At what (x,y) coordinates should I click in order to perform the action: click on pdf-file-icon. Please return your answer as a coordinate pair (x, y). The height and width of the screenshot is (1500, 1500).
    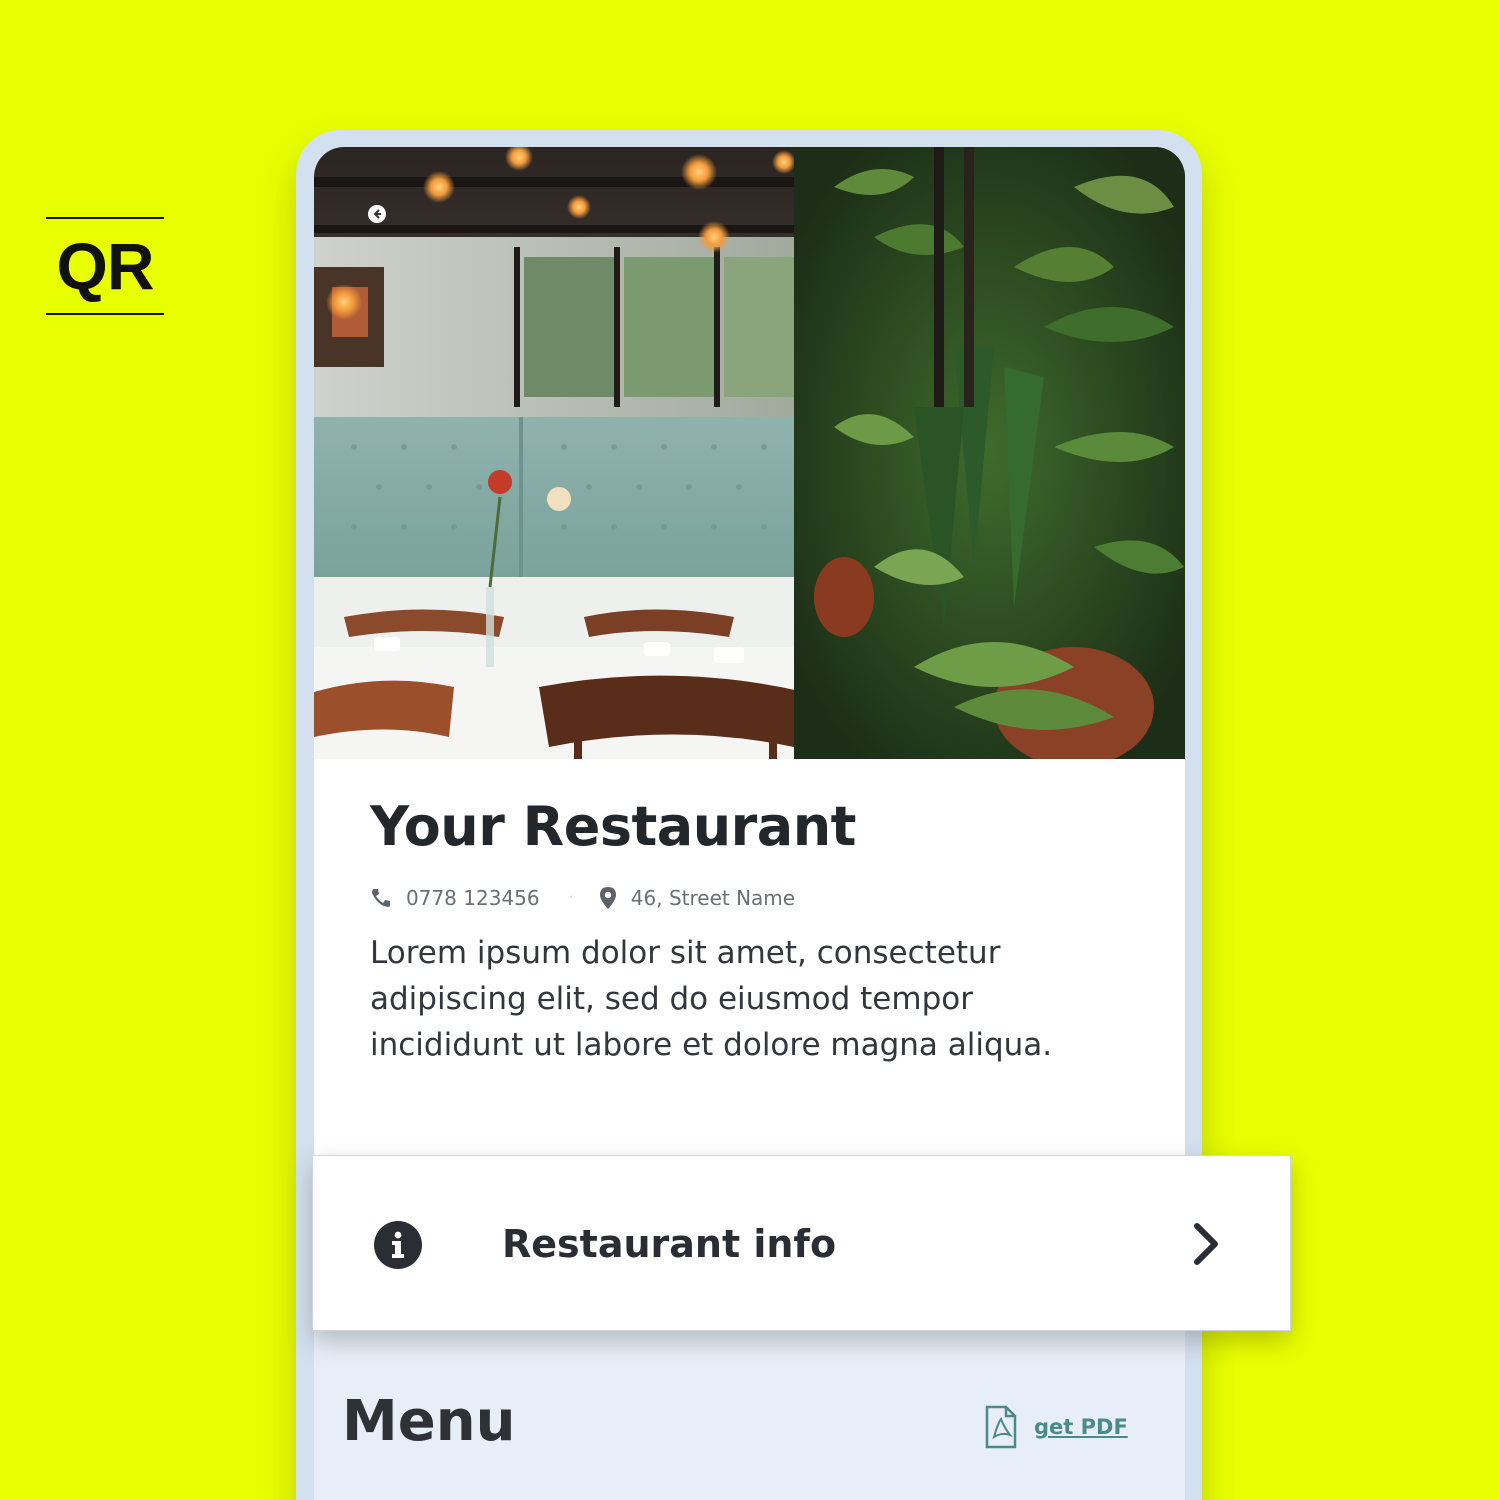
    Looking at the image, I should click on (1001, 1427).